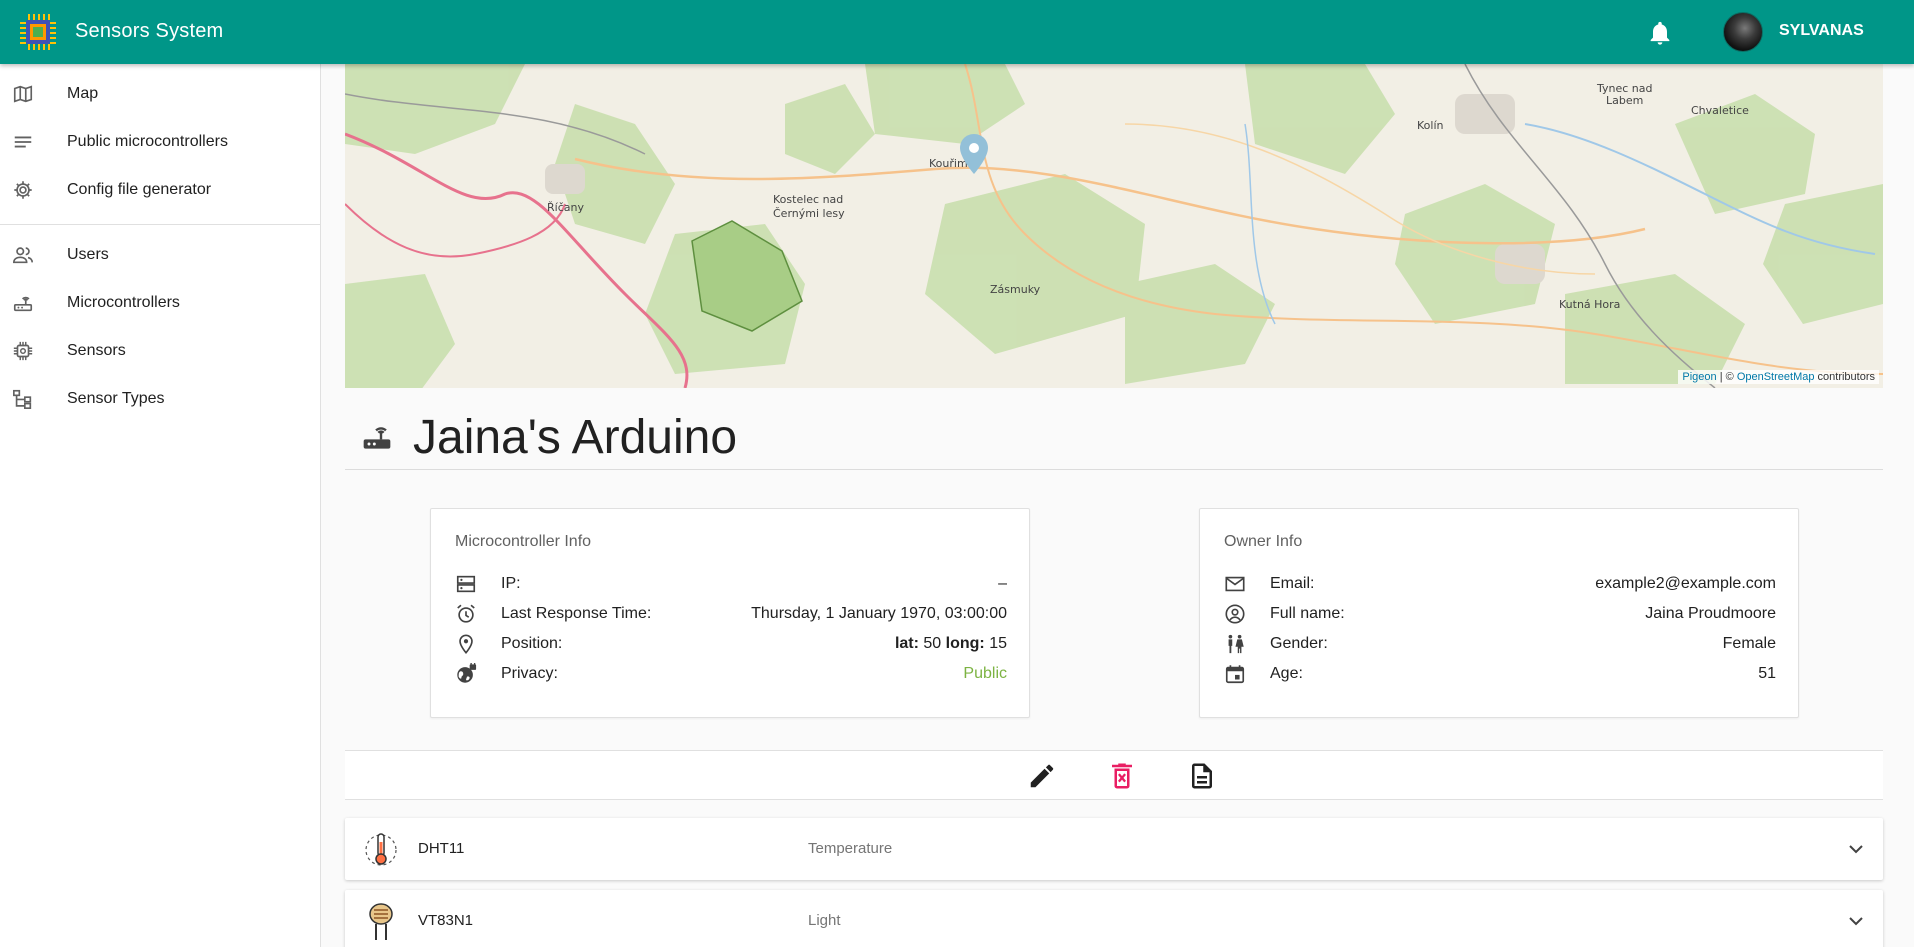  Describe the element at coordinates (1430, 125) in the screenshot. I see `map-label: Kolín` at that location.